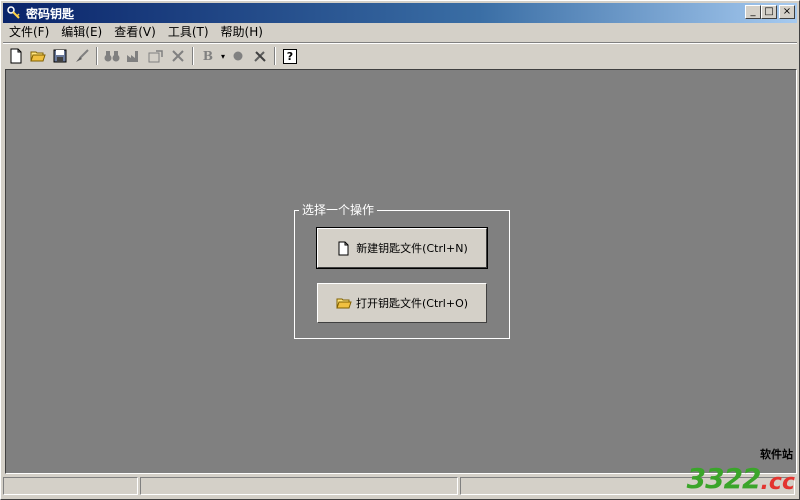 The height and width of the screenshot is (500, 800). What do you see at coordinates (135, 32) in the screenshot?
I see `menu-view: 查看(V)` at bounding box center [135, 32].